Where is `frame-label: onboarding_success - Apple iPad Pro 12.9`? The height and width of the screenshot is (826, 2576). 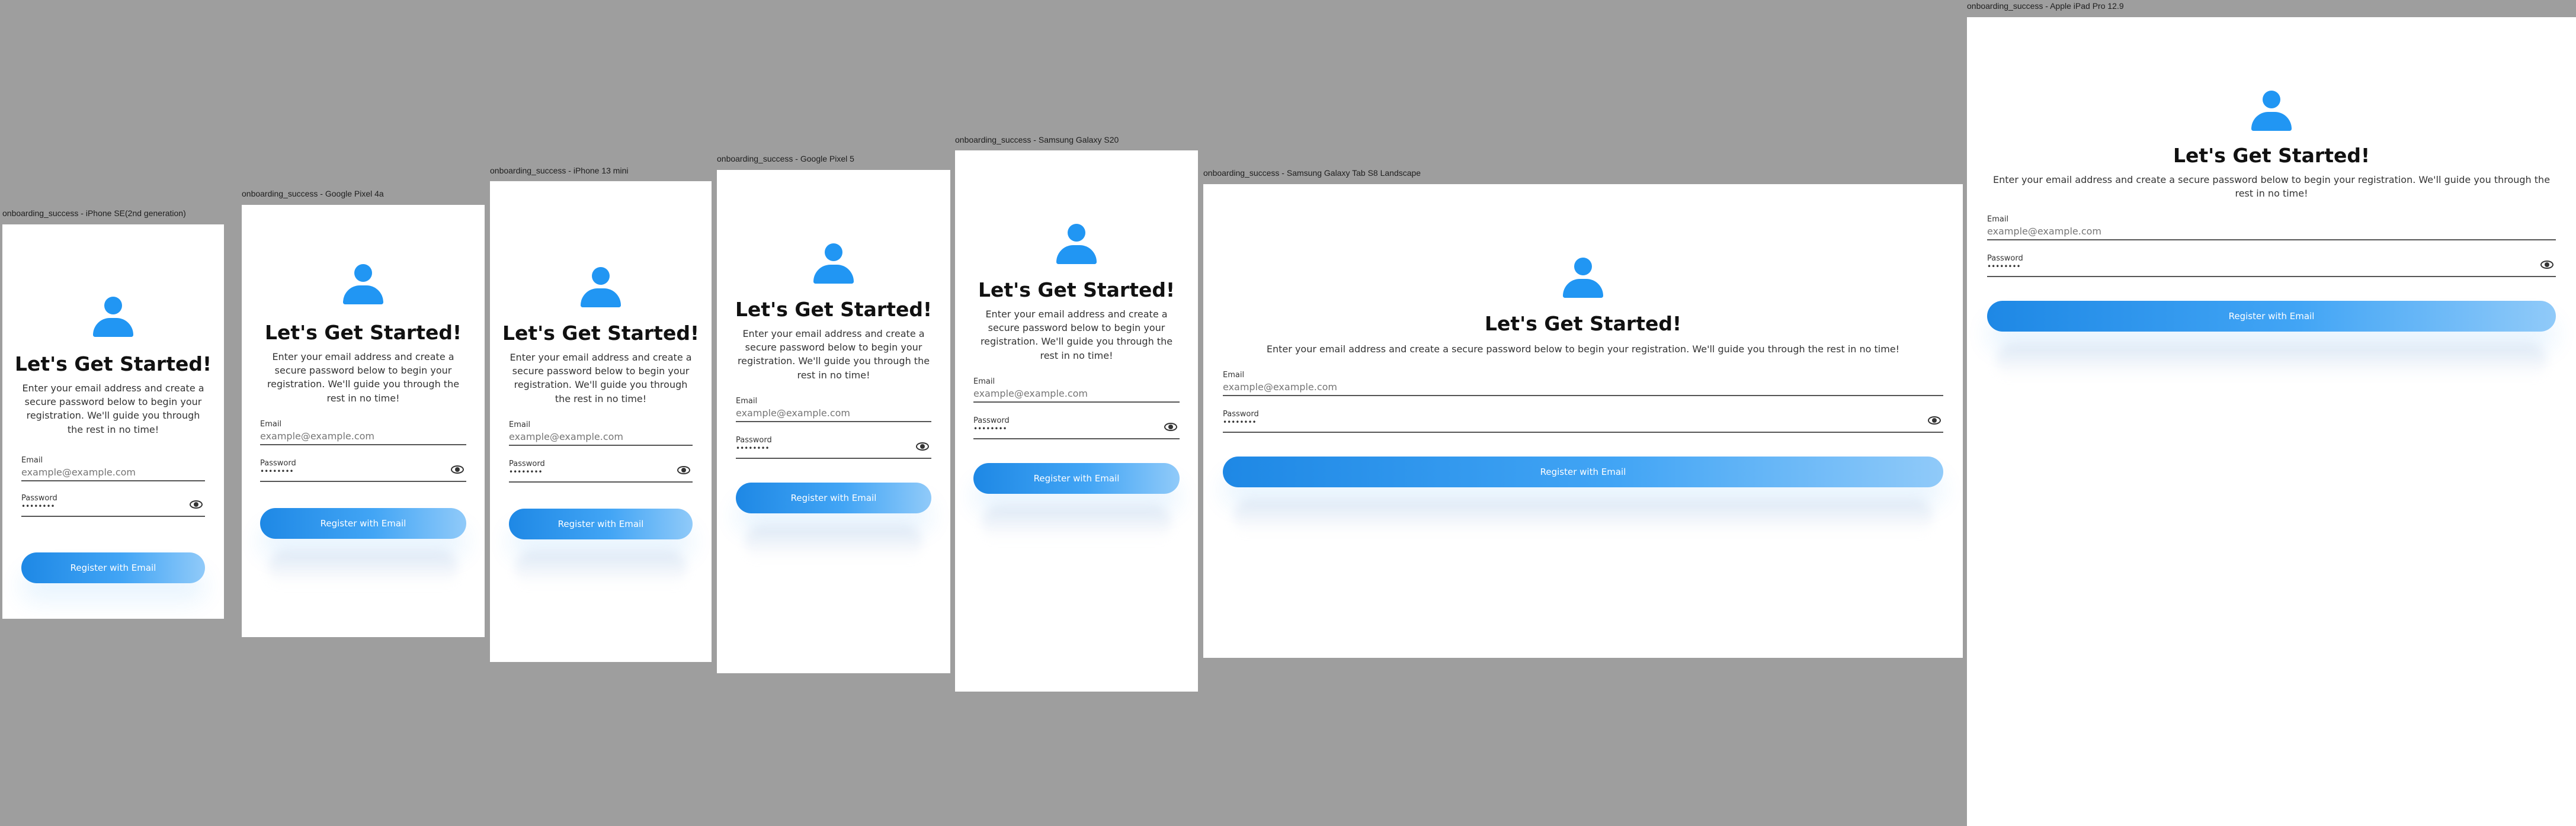 frame-label: onboarding_success - Apple iPad Pro 12.9 is located at coordinates (2046, 6).